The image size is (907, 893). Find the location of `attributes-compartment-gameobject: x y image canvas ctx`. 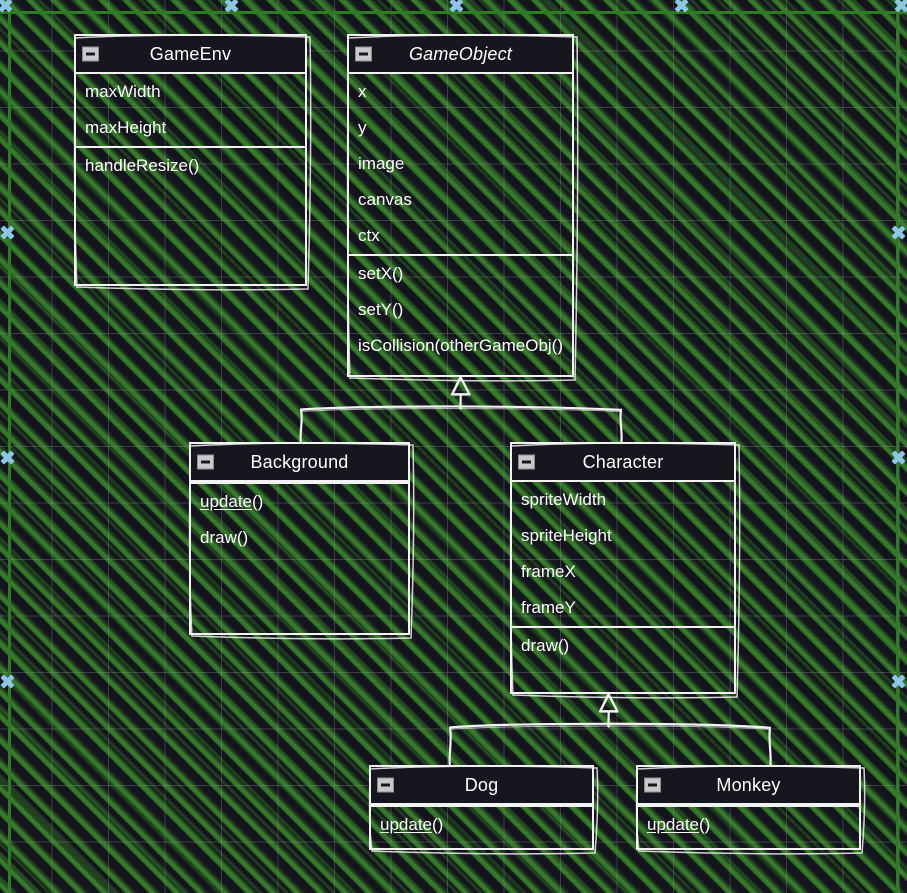

attributes-compartment-gameobject: x y image canvas ctx is located at coordinates (460, 164).